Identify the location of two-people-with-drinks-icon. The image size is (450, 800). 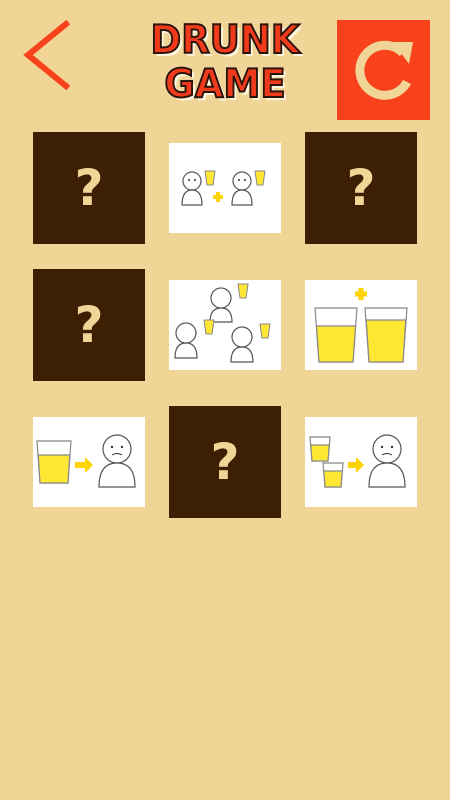
(223, 188).